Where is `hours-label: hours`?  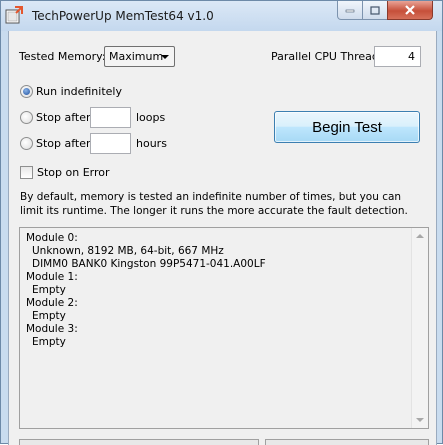 hours-label: hours is located at coordinates (151, 143).